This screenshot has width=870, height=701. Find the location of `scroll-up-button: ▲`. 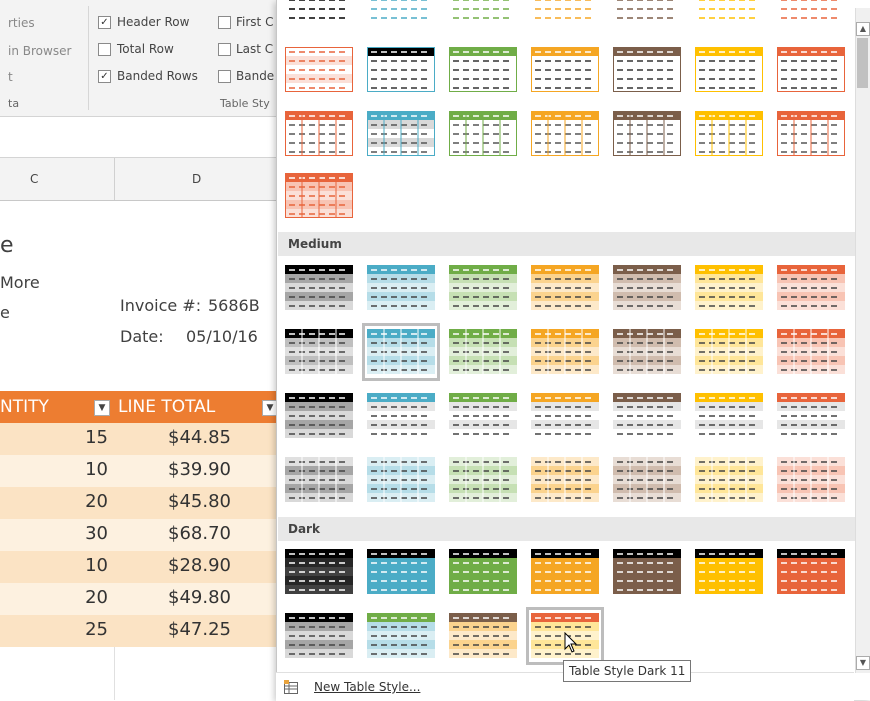

scroll-up-button: ▲ is located at coordinates (863, 29).